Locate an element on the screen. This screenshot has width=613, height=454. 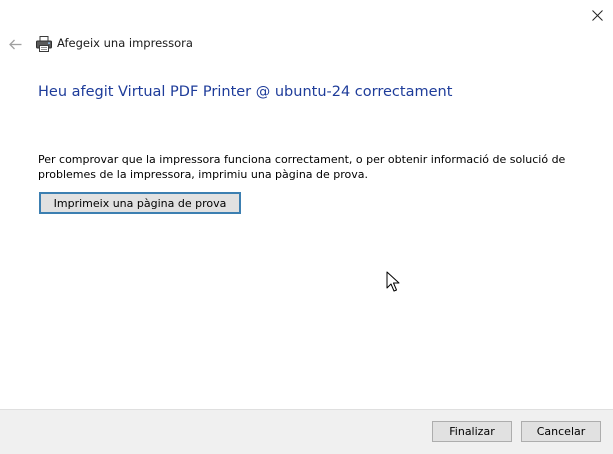
close-button is located at coordinates (597, 15).